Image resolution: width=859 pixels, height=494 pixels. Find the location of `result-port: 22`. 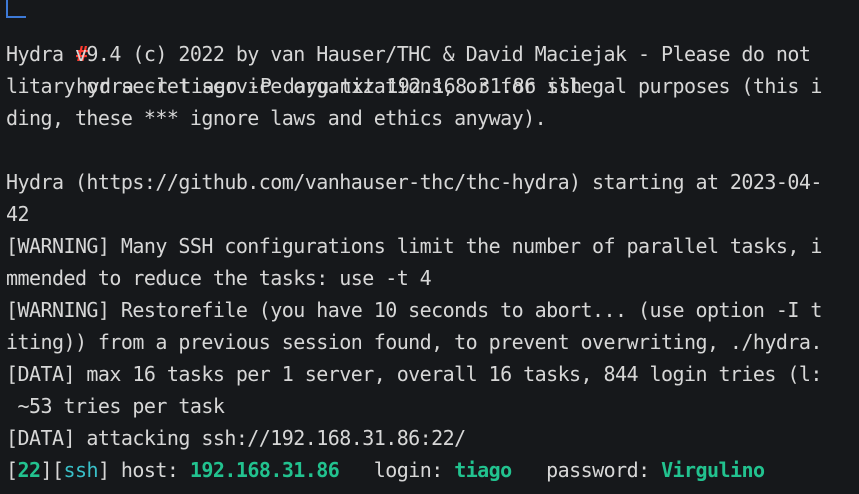

result-port: 22 is located at coordinates (29, 470).